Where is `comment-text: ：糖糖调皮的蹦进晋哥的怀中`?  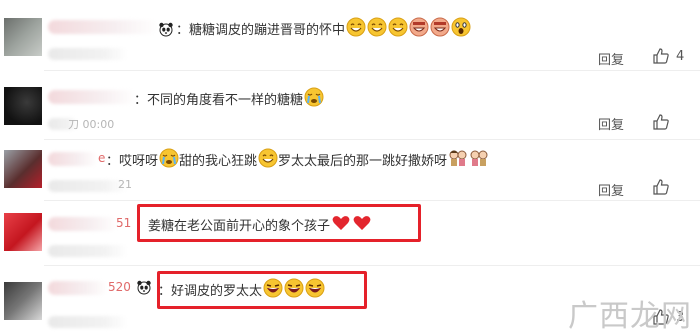
comment-text: ：糖糖调皮的蹦进晋哥的怀中 is located at coordinates (314, 29).